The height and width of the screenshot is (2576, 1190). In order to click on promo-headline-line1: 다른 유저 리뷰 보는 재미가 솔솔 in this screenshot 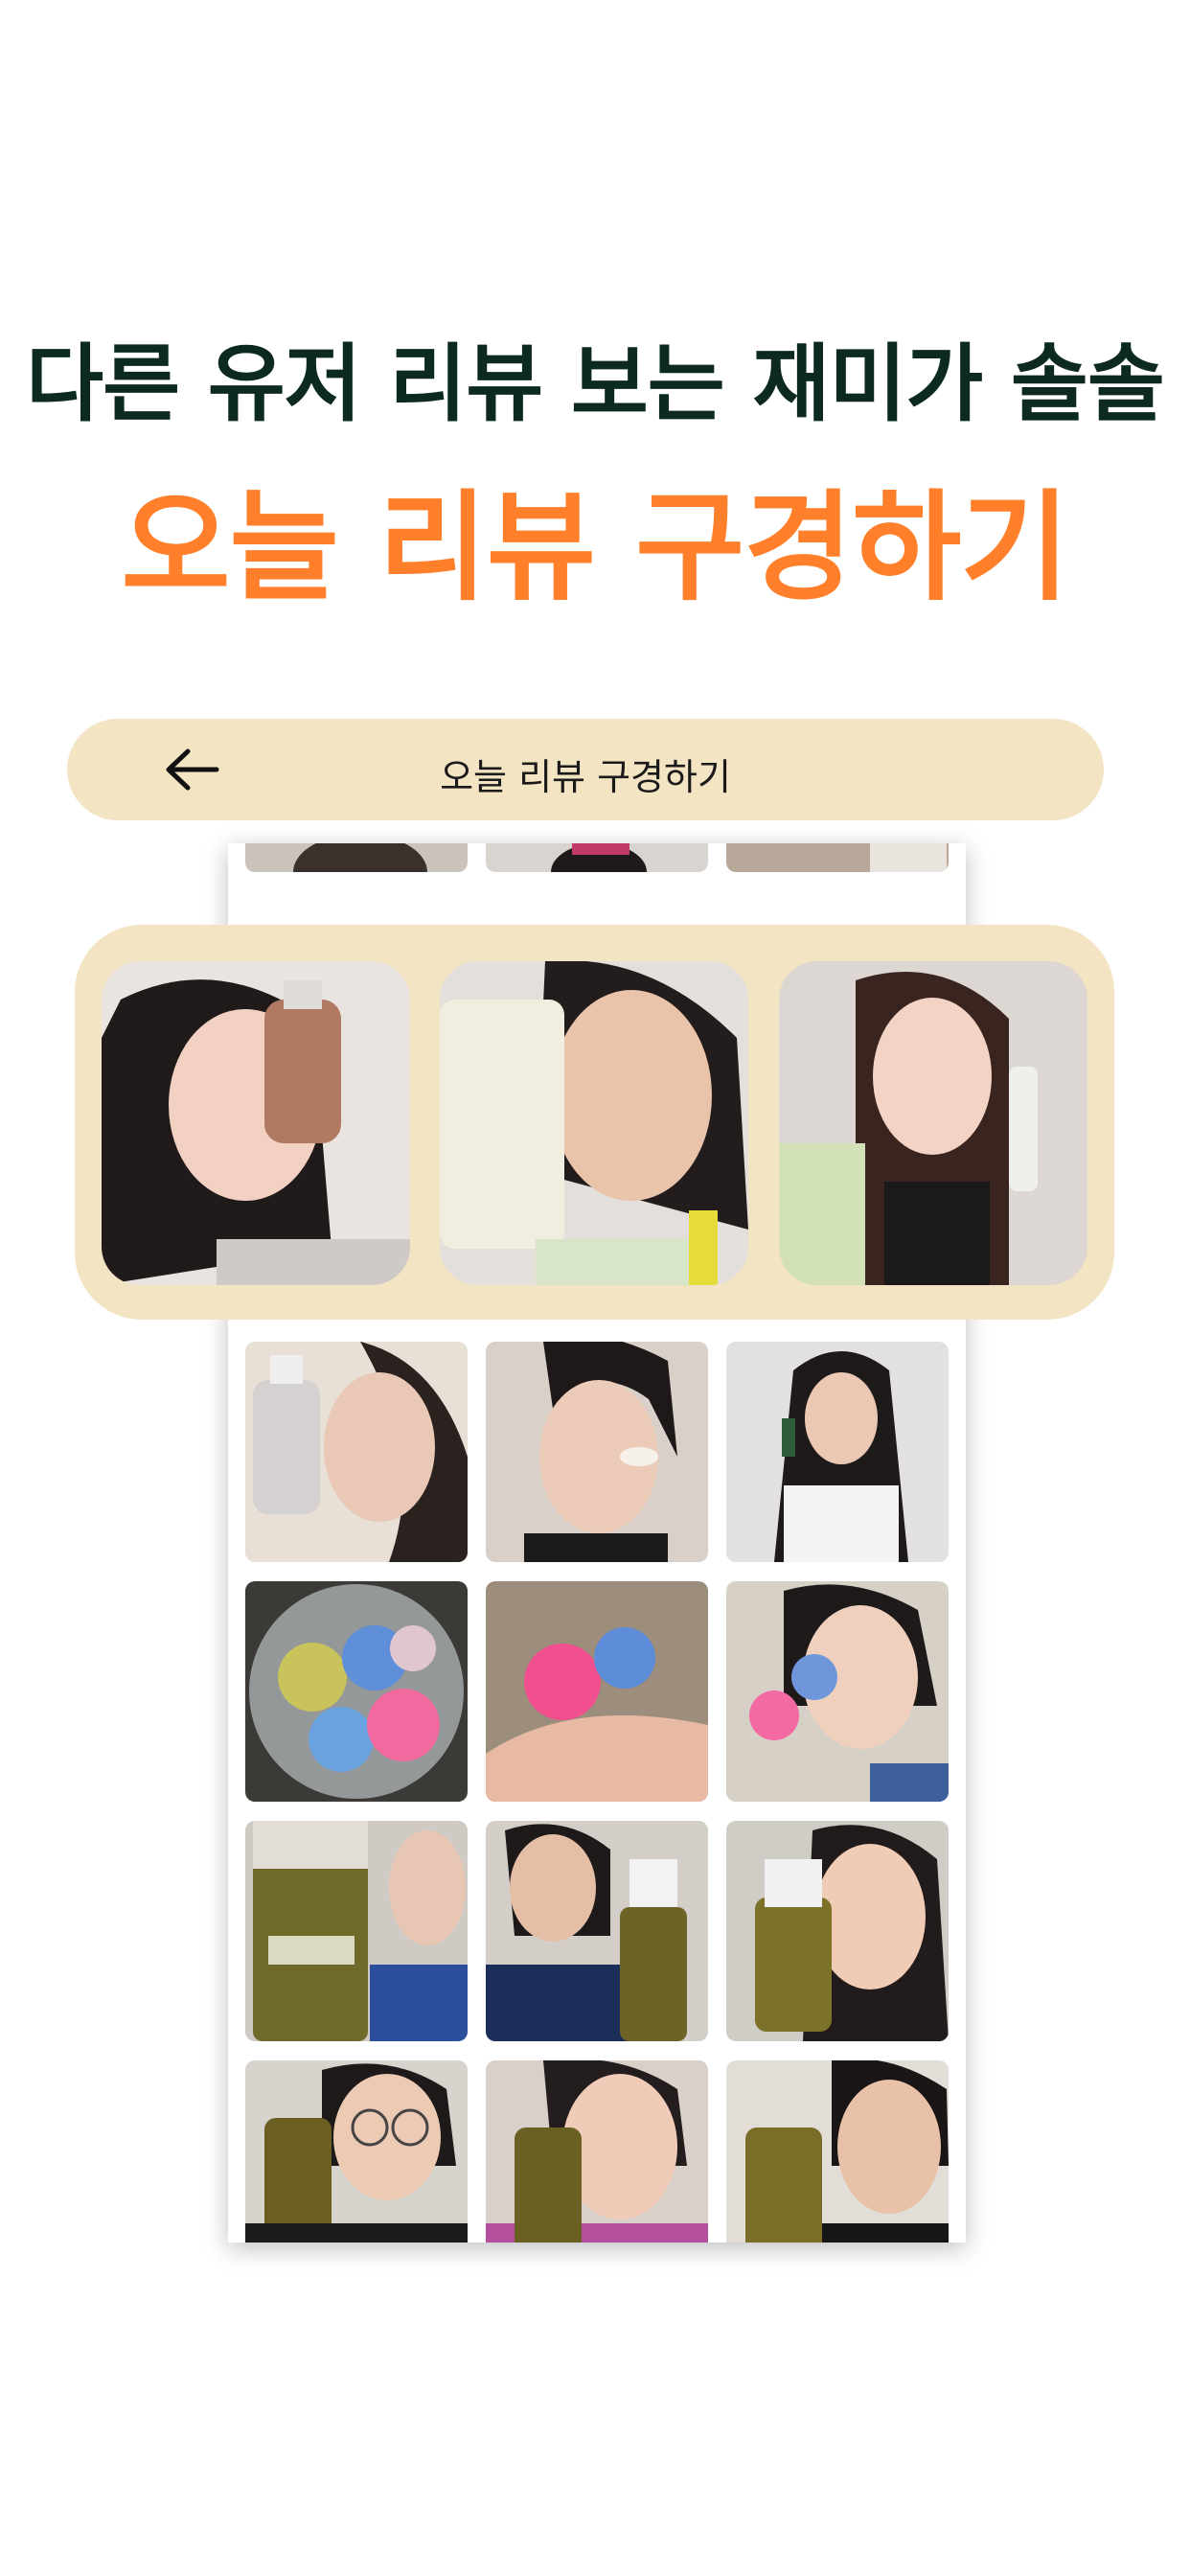, I will do `click(595, 383)`.